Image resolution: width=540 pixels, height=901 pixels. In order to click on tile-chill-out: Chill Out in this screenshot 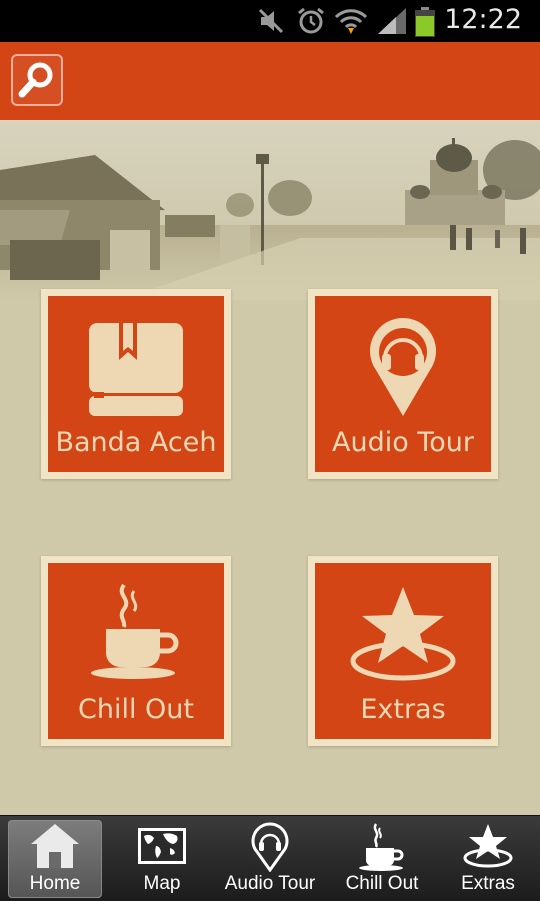, I will do `click(136, 651)`.